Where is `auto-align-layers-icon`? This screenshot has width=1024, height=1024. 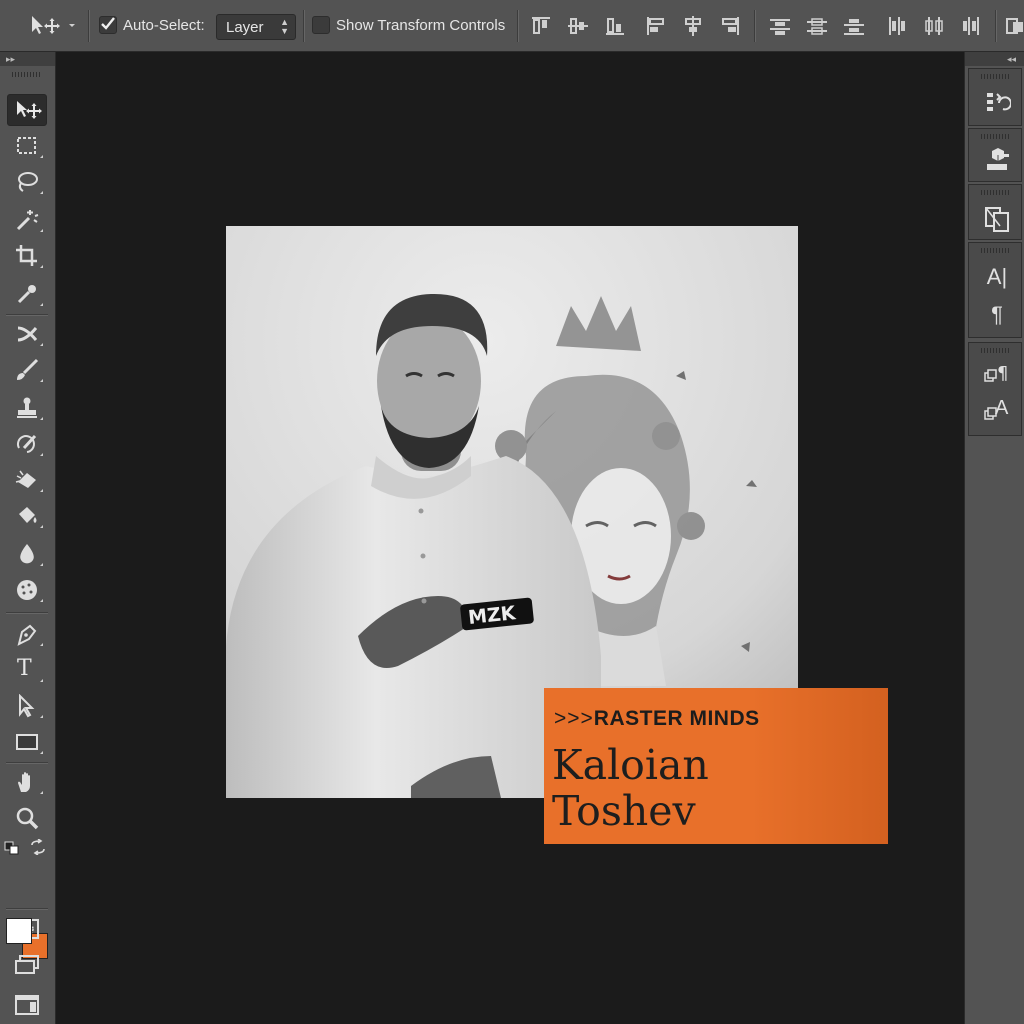 auto-align-layers-icon is located at coordinates (1014, 26).